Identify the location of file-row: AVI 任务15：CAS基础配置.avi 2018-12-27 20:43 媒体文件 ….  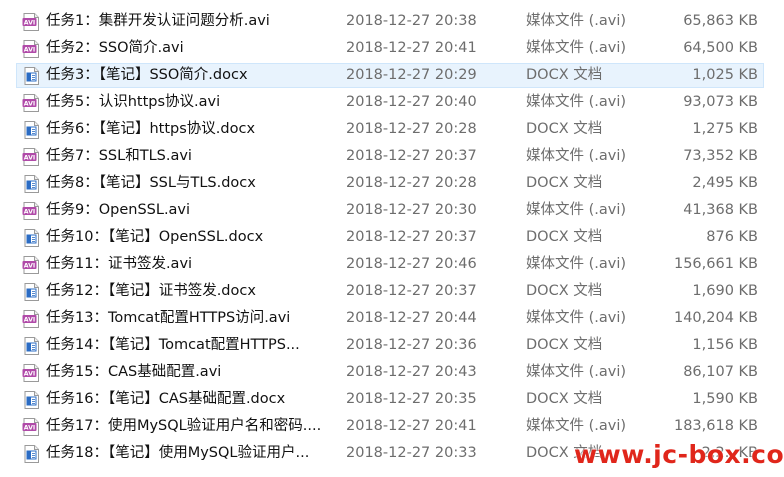
(392, 372).